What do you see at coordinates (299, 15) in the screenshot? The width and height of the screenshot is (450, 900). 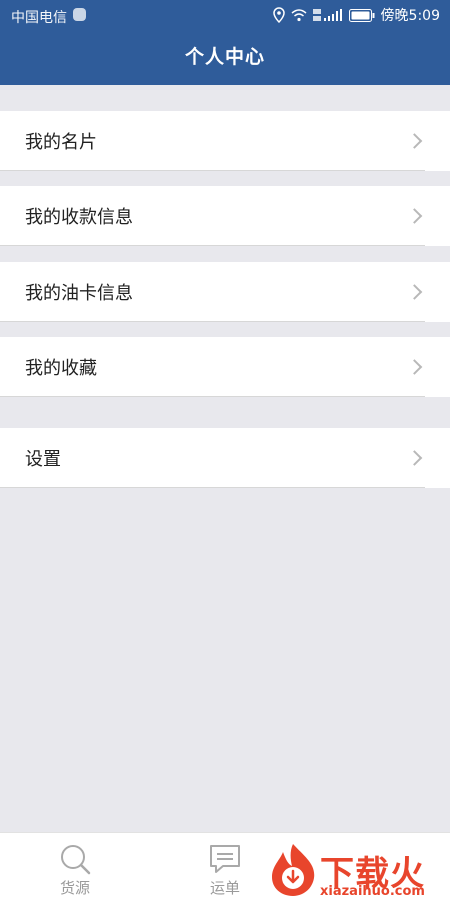 I see `wifi-icon` at bounding box center [299, 15].